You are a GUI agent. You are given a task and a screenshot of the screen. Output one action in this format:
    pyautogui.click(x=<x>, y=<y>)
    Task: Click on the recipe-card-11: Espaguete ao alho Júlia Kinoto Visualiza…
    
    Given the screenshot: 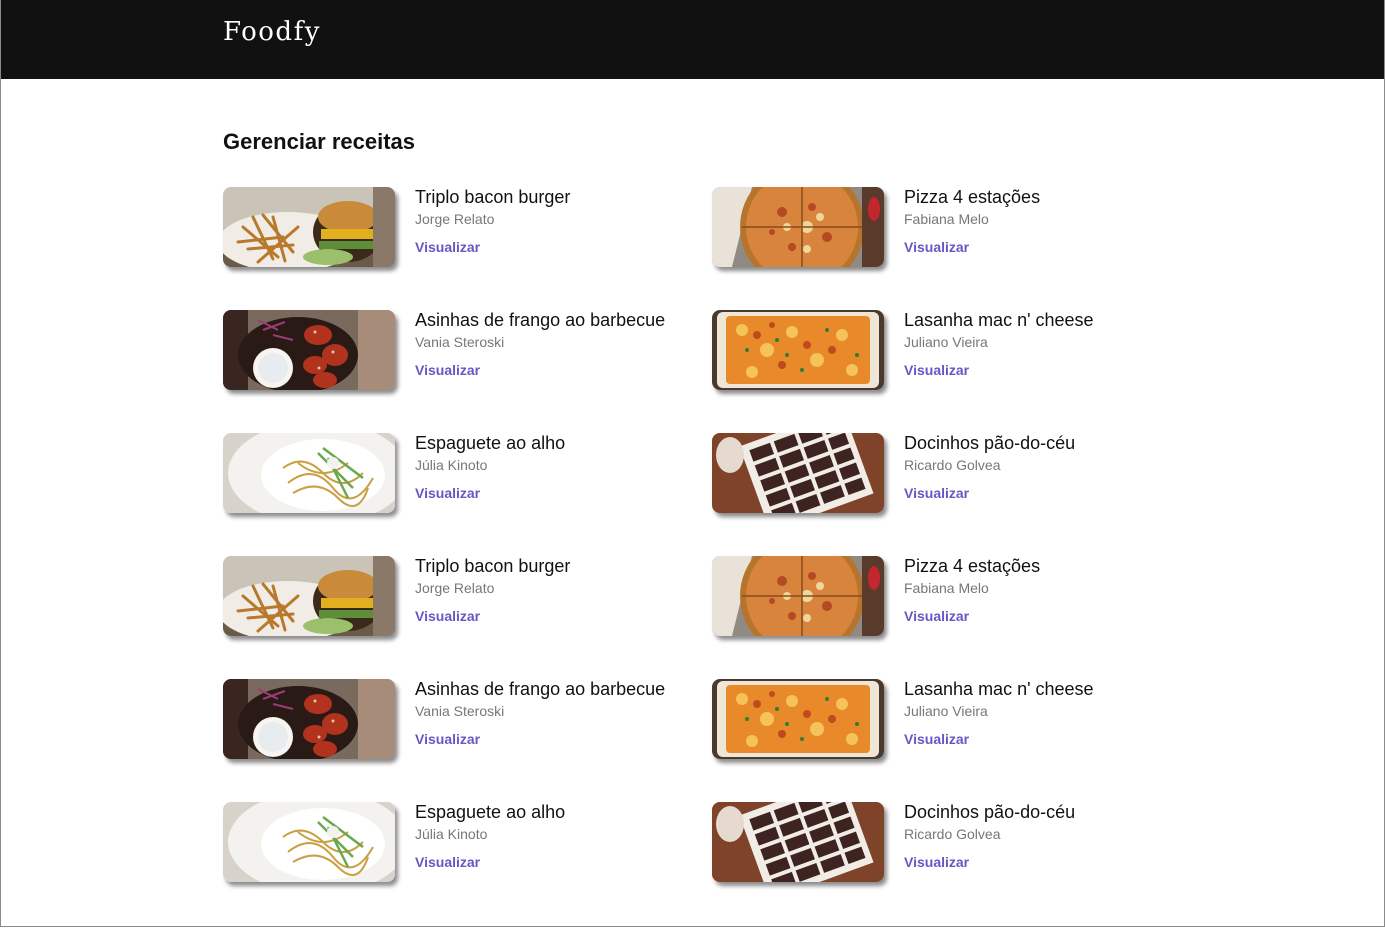 What is the action you would take?
    pyautogui.click(x=467, y=863)
    